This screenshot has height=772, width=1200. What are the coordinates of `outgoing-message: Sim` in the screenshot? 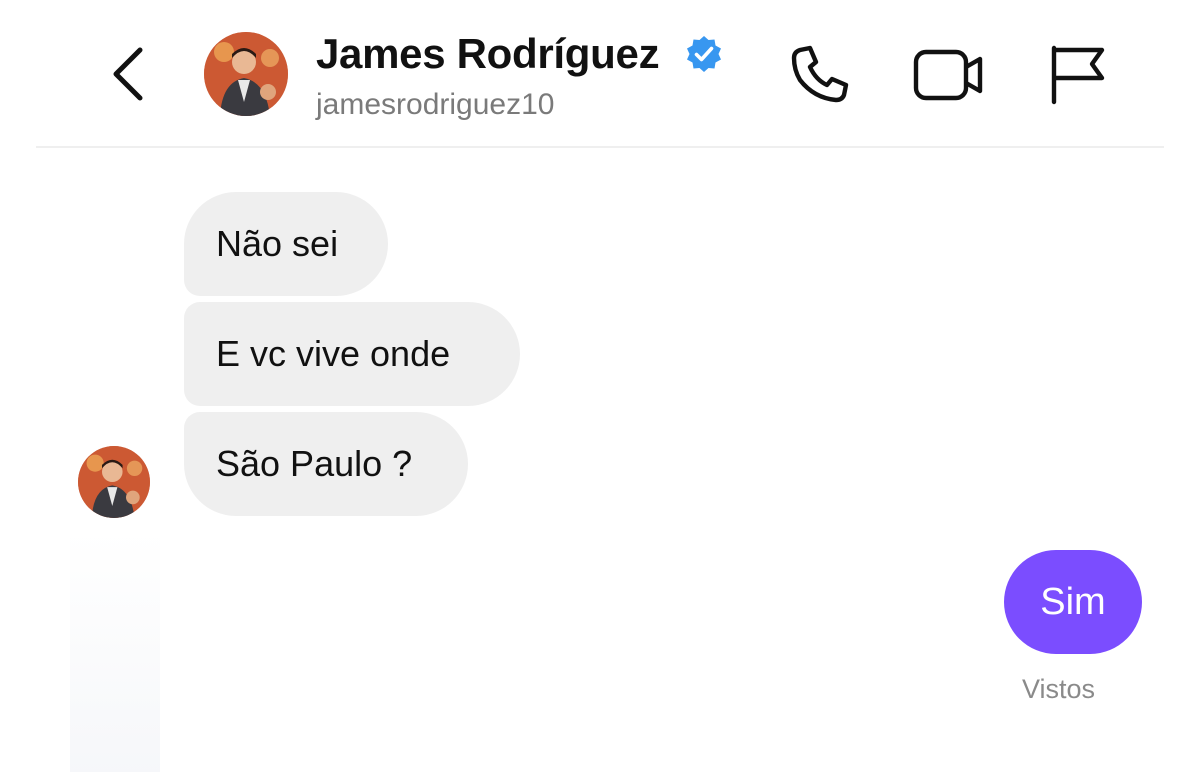 It's located at (1073, 602).